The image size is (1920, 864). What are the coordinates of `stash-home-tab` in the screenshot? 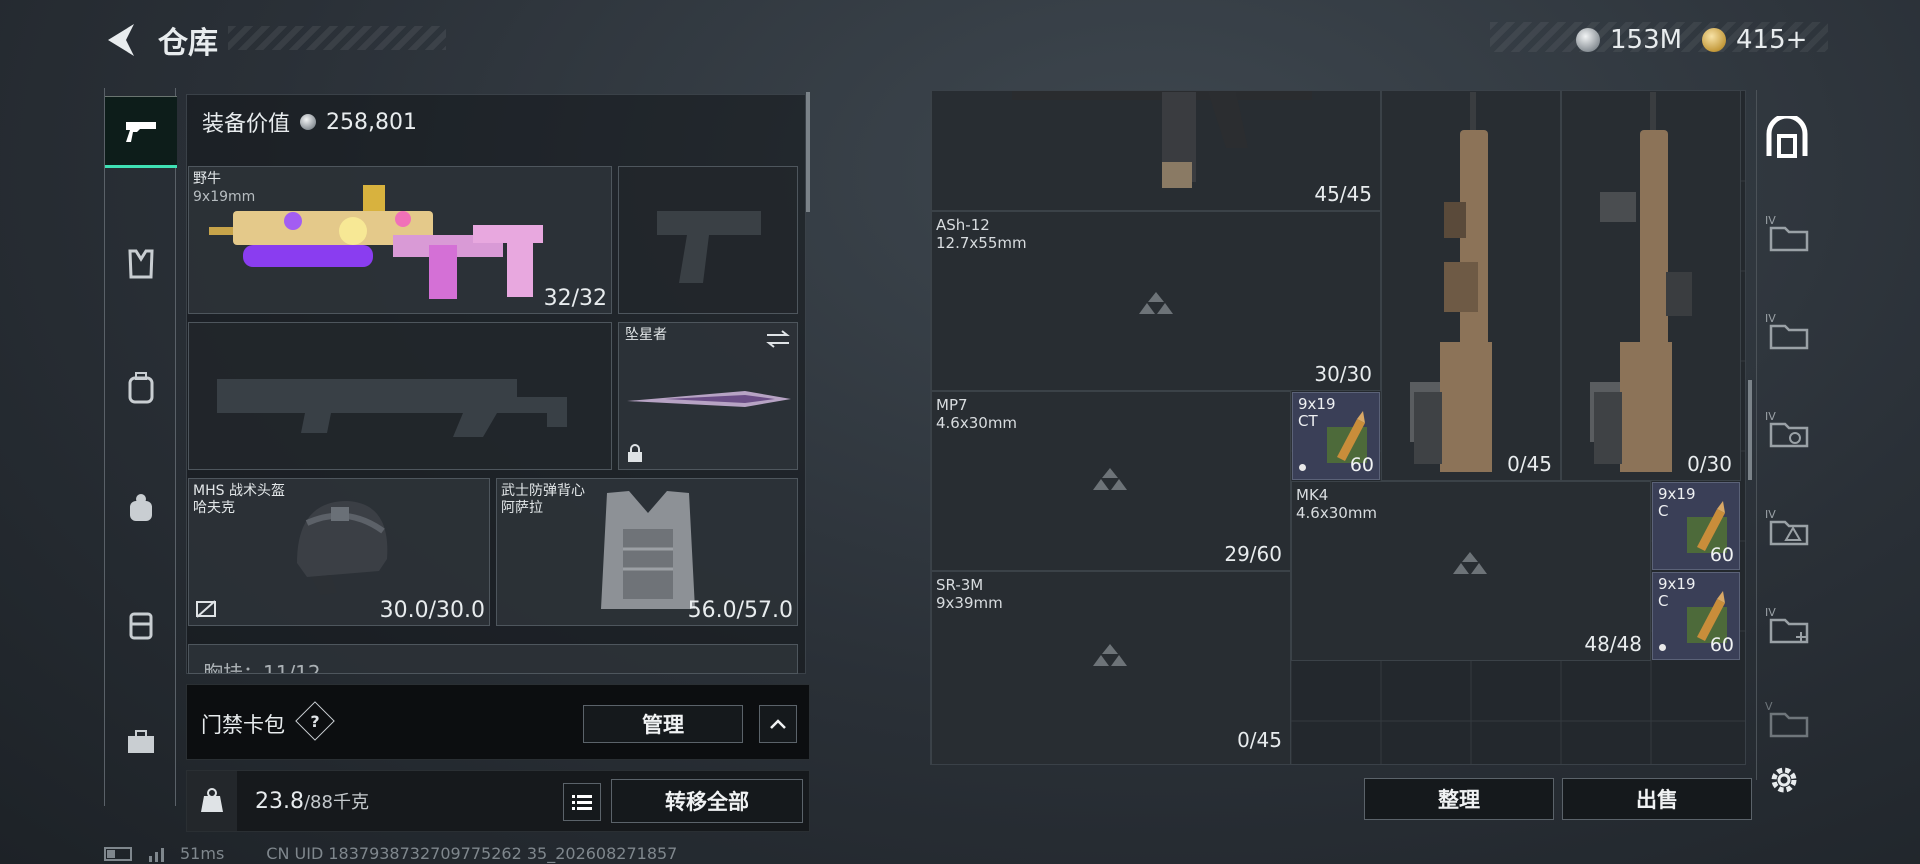 It's located at (1788, 137).